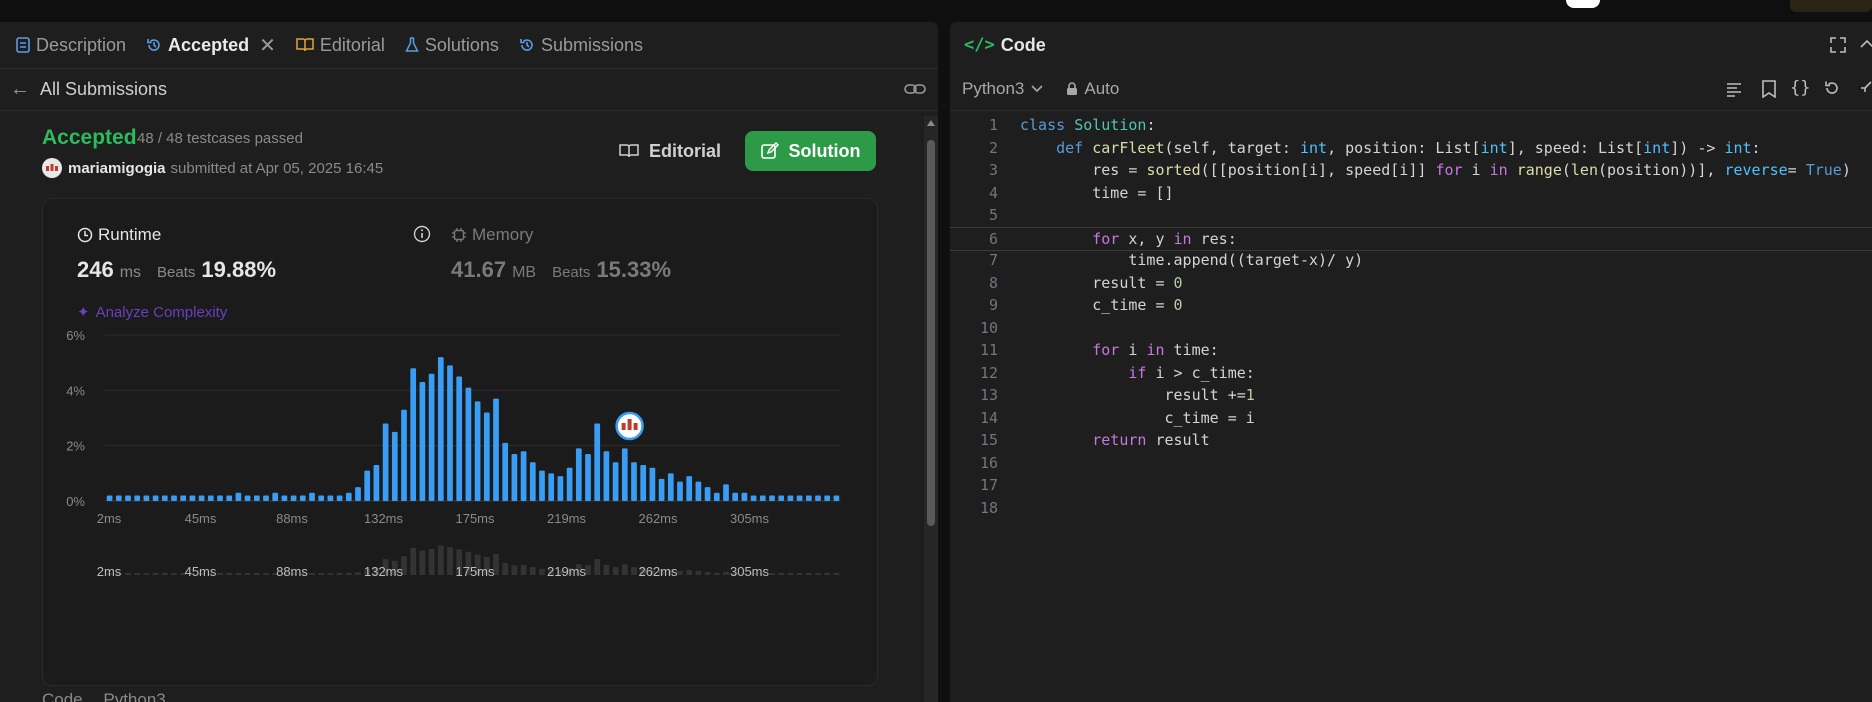  What do you see at coordinates (117, 168) in the screenshot?
I see `username: mariamigogia` at bounding box center [117, 168].